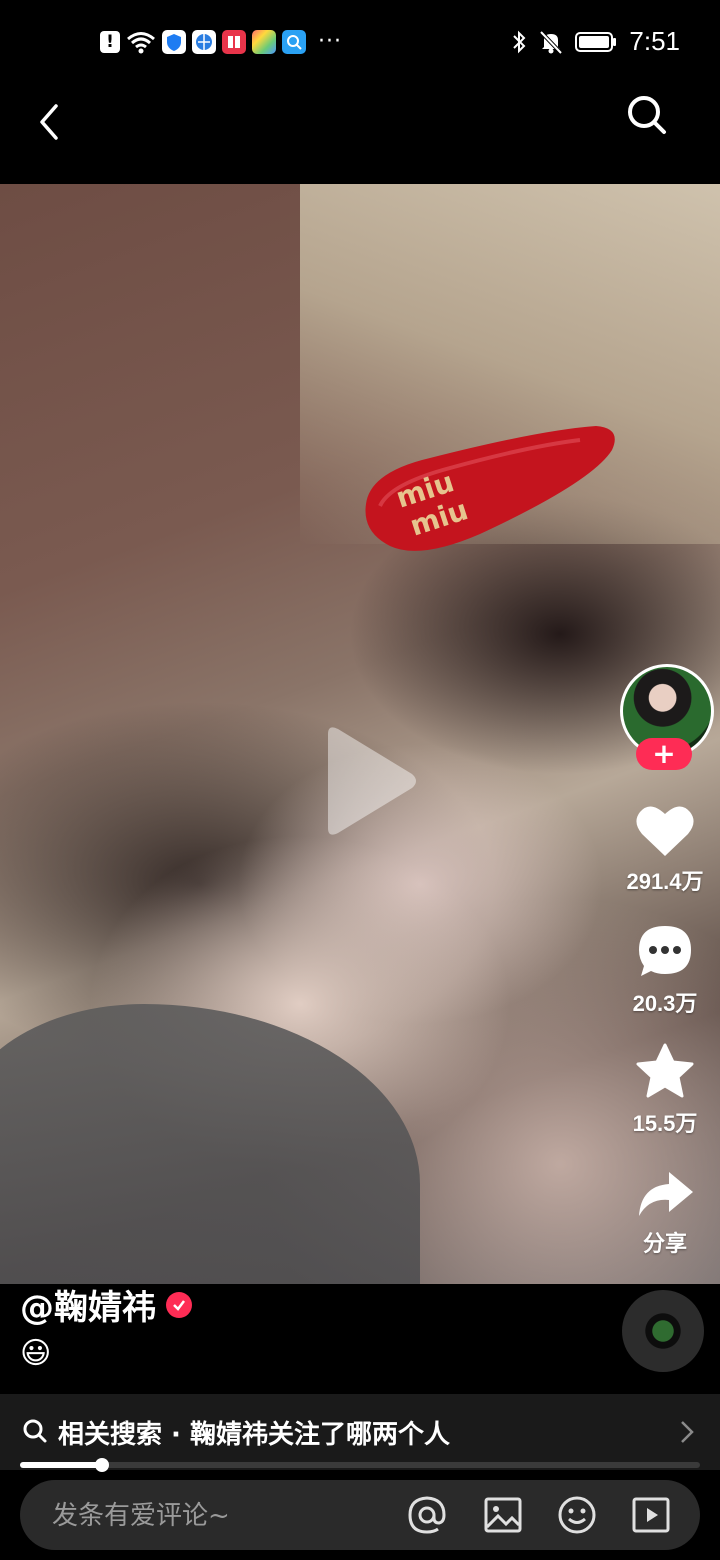  Describe the element at coordinates (370, 781) in the screenshot. I see `play-icon` at that location.